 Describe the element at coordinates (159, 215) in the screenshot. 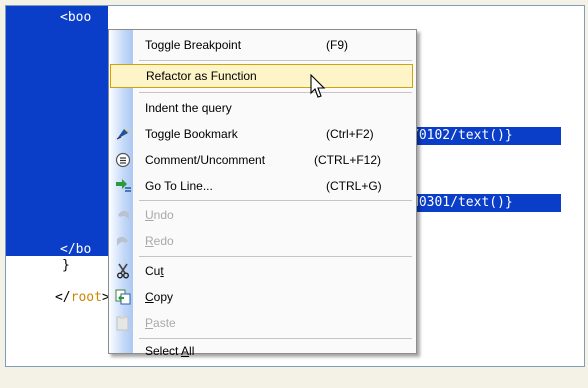

I see `menu-item-label: Undo` at that location.